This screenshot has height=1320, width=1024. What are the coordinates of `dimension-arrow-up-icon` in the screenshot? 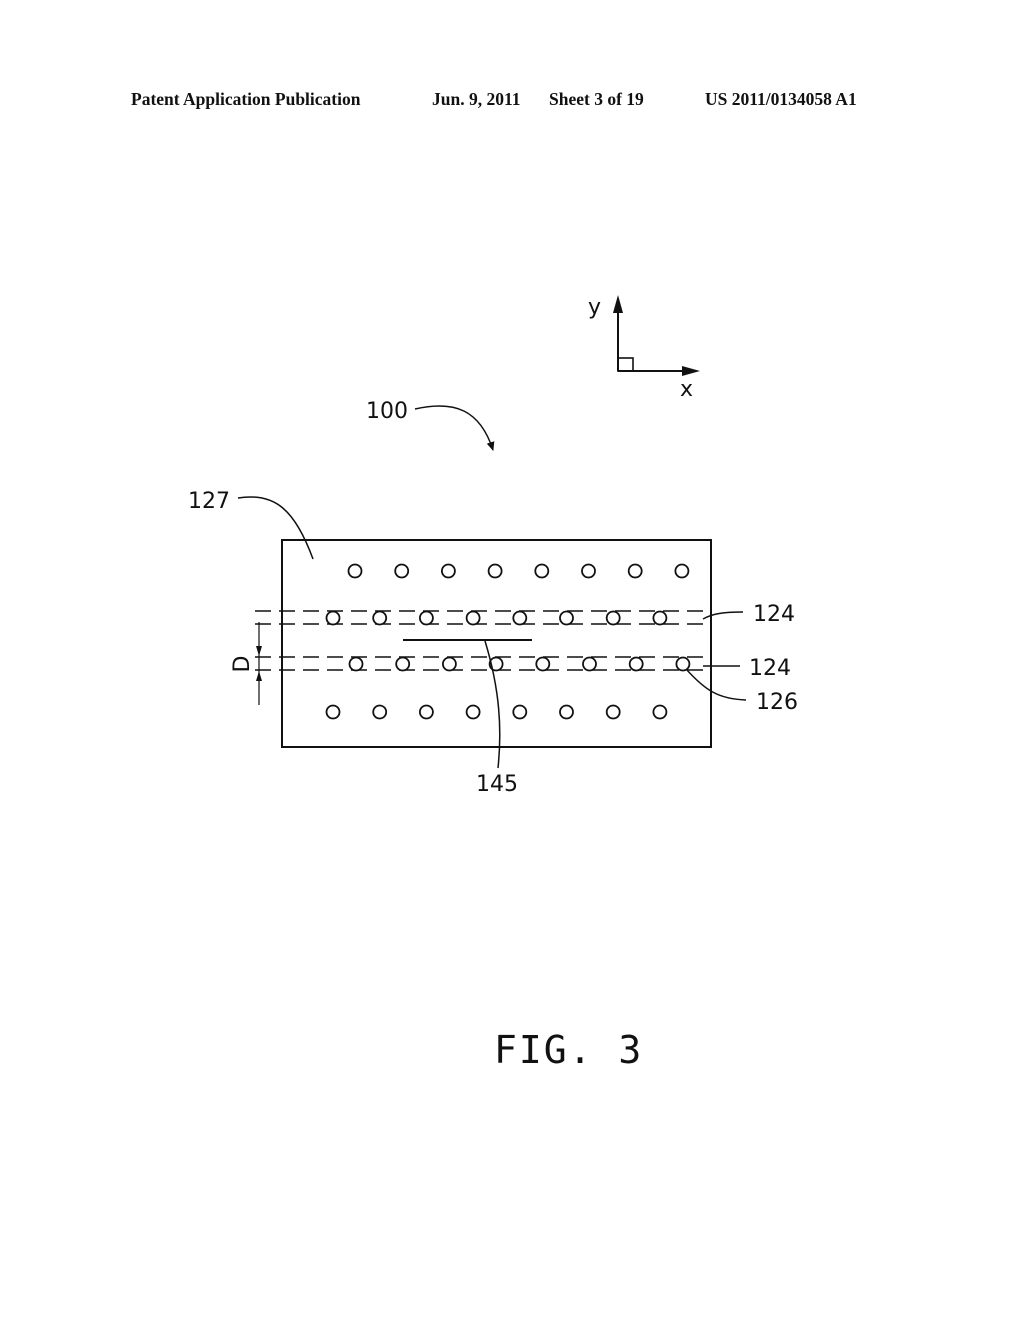 It's located at (259, 676).